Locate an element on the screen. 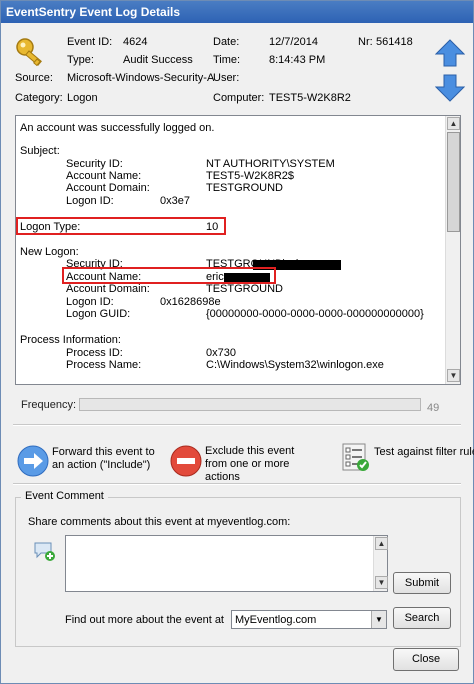  previous-event-button is located at coordinates (450, 53).